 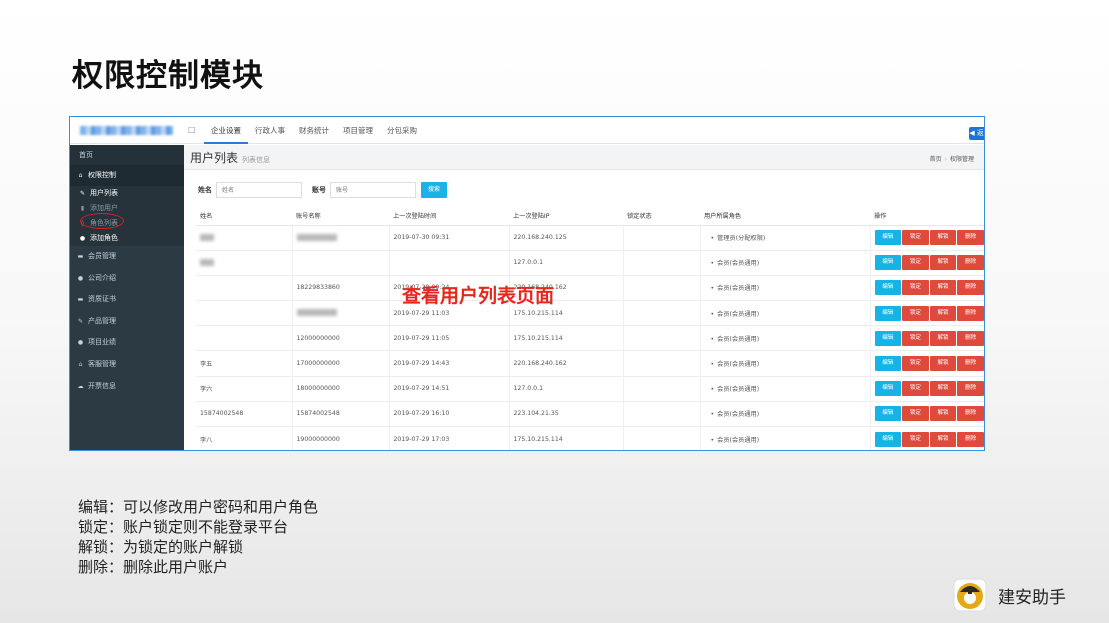 What do you see at coordinates (153, 567) in the screenshot?
I see `description-line: 删除：删除此用户账户` at bounding box center [153, 567].